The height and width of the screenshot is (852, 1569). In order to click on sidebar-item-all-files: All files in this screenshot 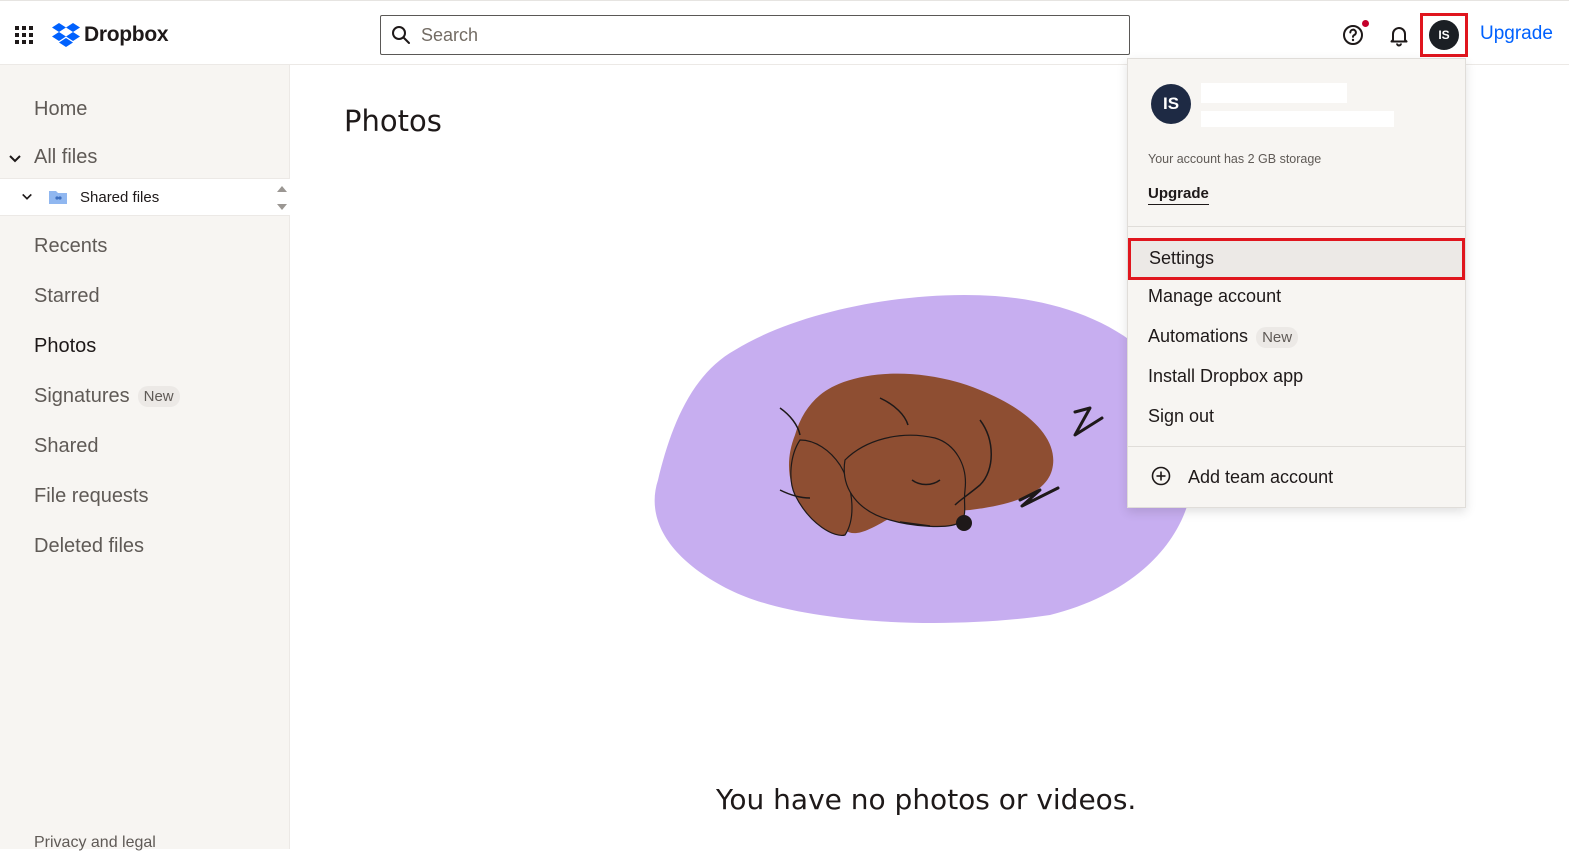, I will do `click(65, 157)`.